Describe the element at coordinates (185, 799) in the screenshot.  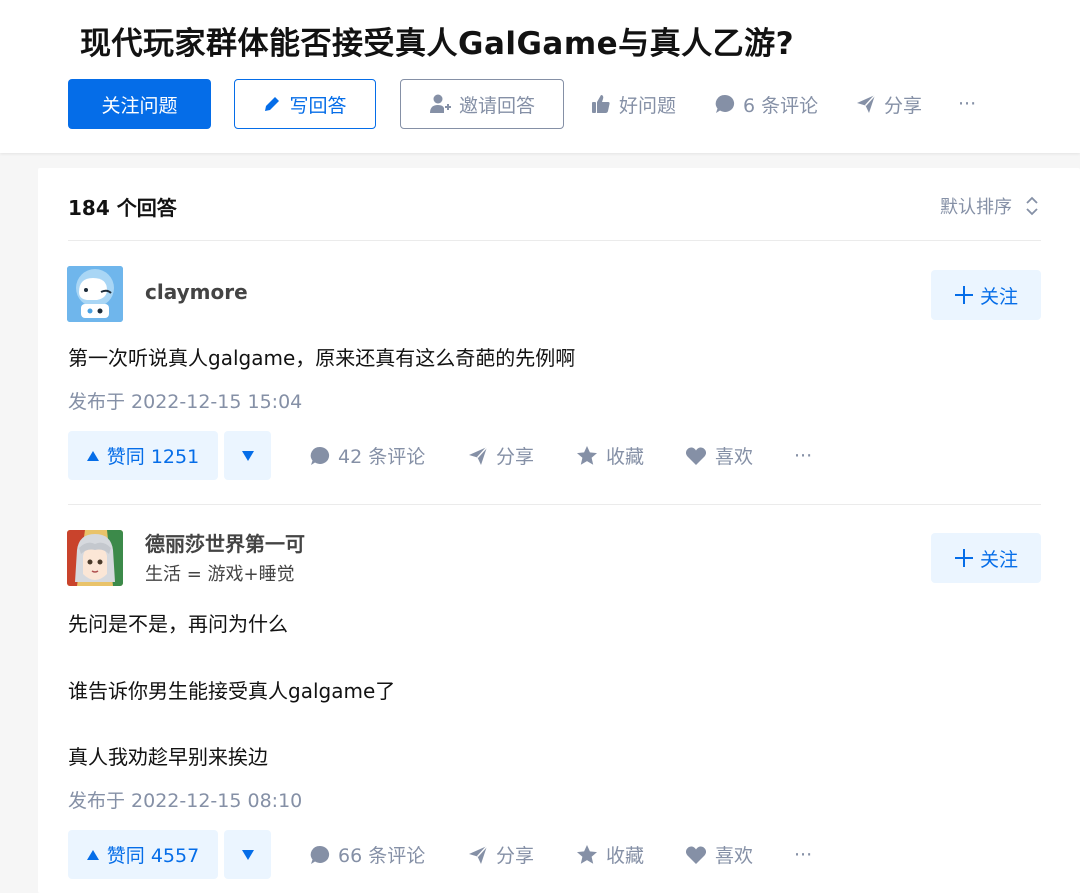
I see `answer-time: 发布于 2022-12-15 08:10` at that location.